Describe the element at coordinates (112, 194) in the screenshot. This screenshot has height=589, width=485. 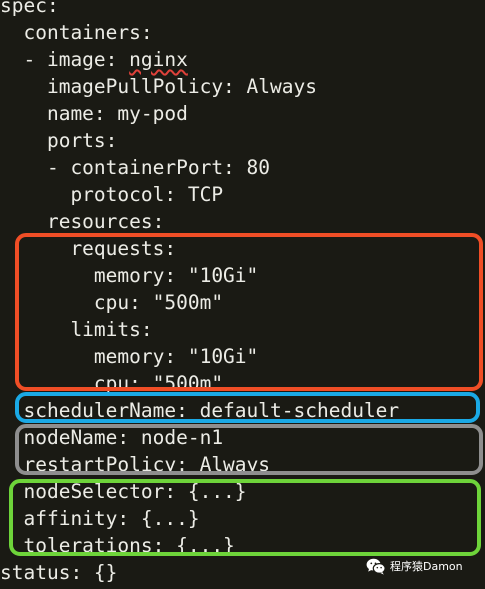
I see `yaml-line-protocol: protocol: TCP` at that location.